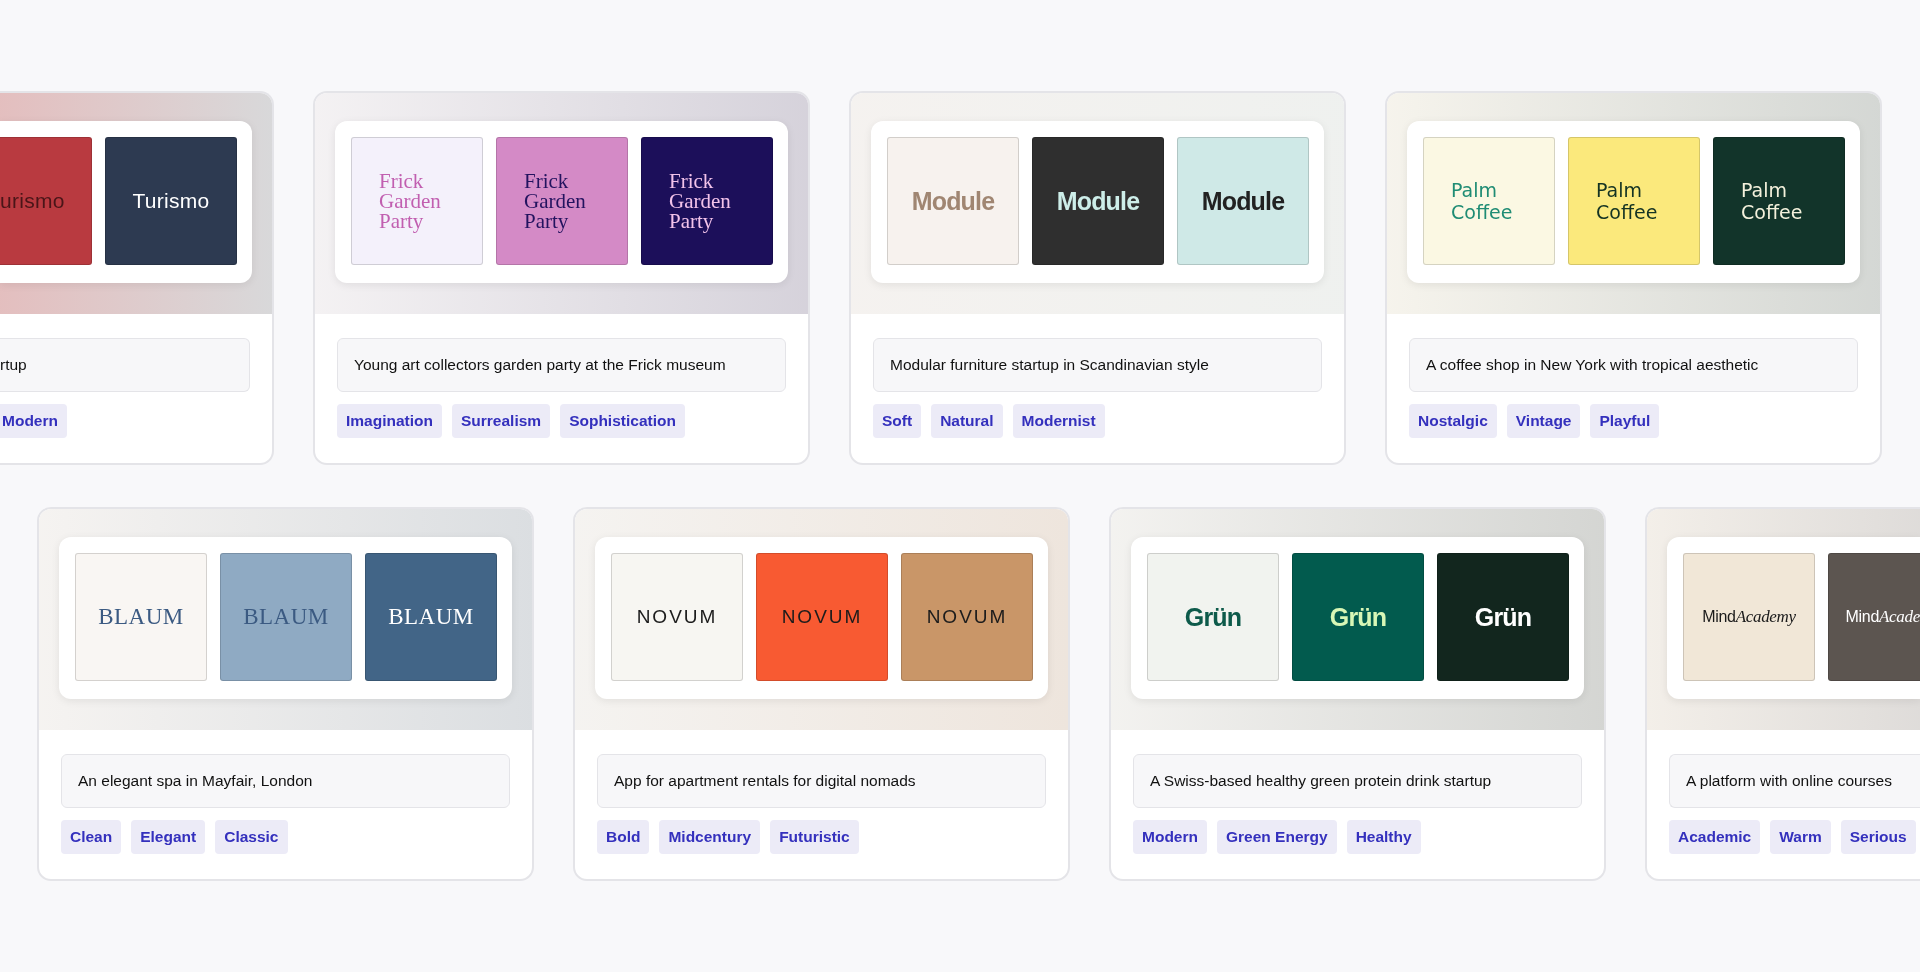 This screenshot has height=972, width=1920. I want to click on style-tag: Sophistication, so click(622, 421).